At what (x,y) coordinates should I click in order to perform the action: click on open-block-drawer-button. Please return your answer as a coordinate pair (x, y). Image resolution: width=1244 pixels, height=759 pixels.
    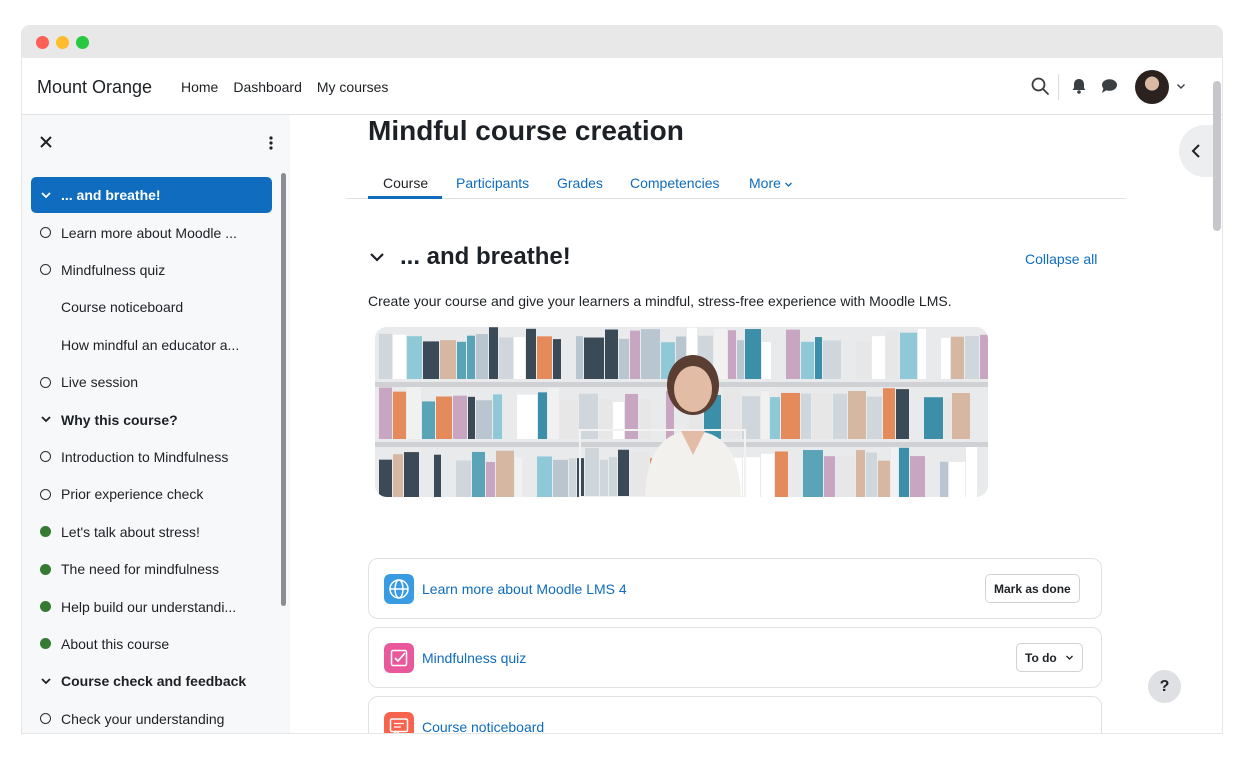
    Looking at the image, I should click on (1198, 151).